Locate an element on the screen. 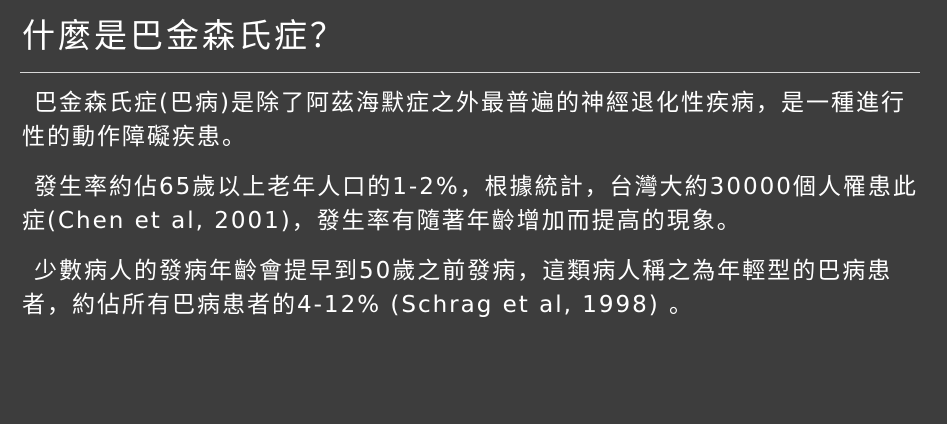  title-divider is located at coordinates (470, 72).